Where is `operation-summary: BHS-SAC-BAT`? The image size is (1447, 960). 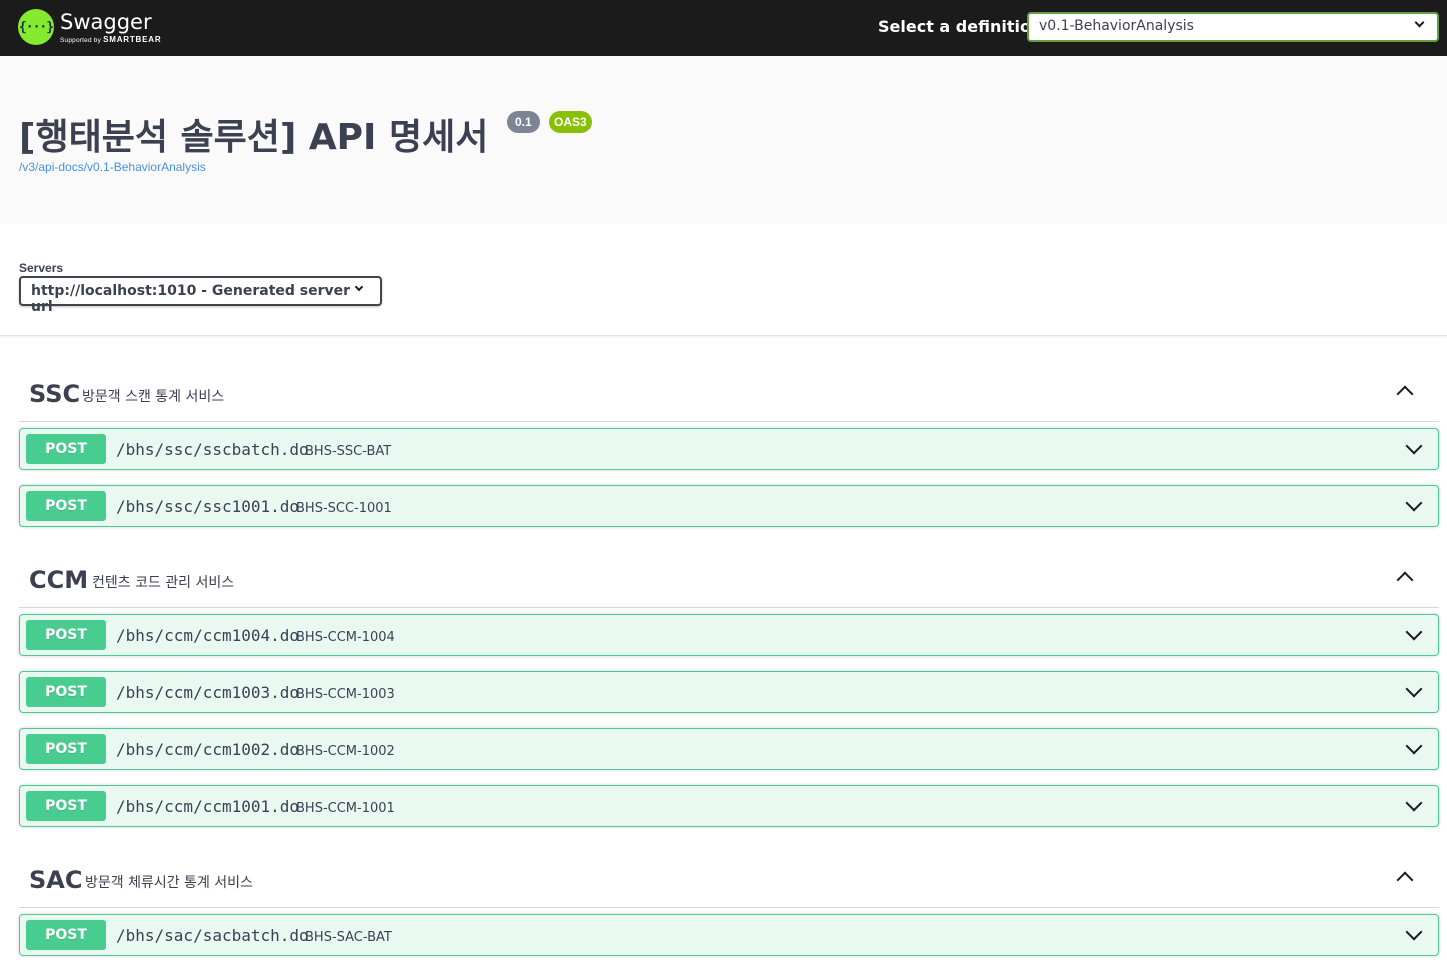 operation-summary: BHS-SAC-BAT is located at coordinates (348, 937).